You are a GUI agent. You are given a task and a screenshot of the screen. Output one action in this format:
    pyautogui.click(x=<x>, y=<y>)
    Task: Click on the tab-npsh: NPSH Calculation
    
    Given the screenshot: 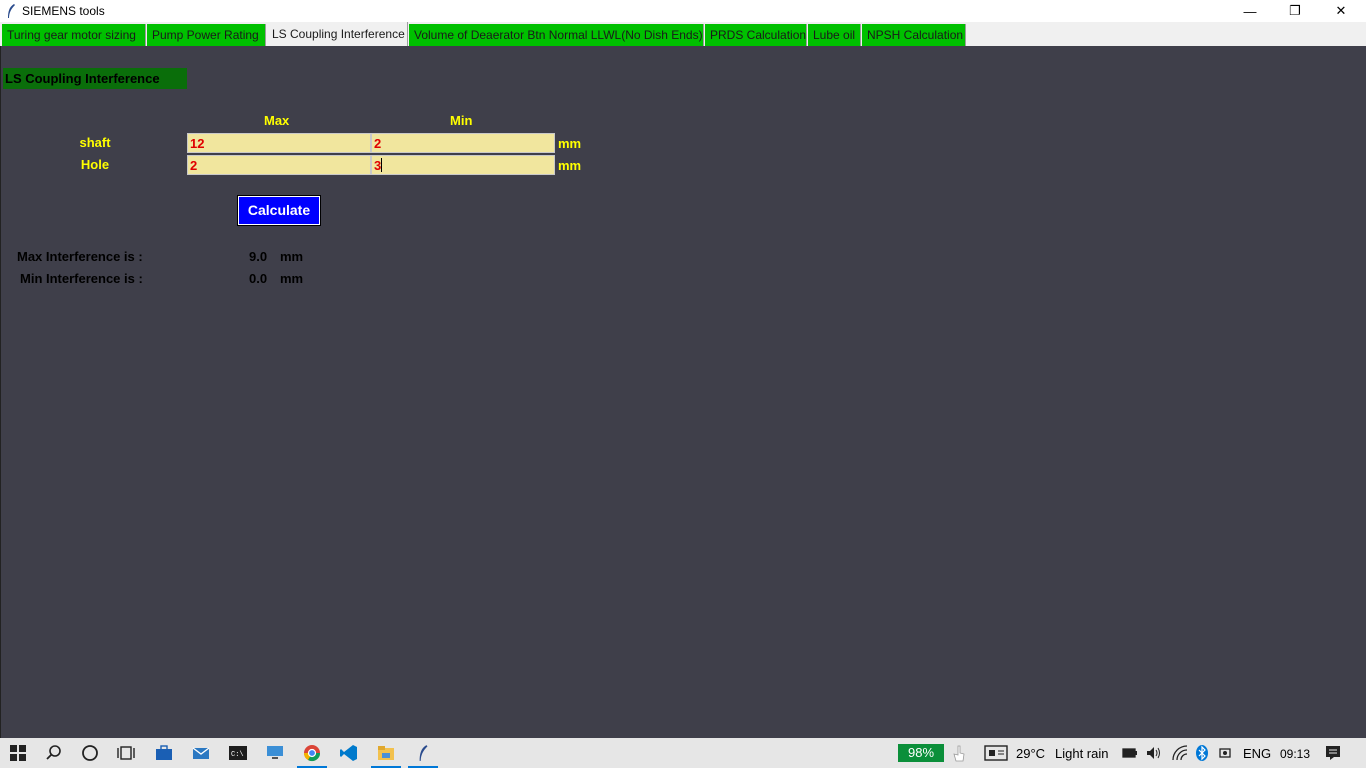 What is the action you would take?
    pyautogui.click(x=914, y=35)
    